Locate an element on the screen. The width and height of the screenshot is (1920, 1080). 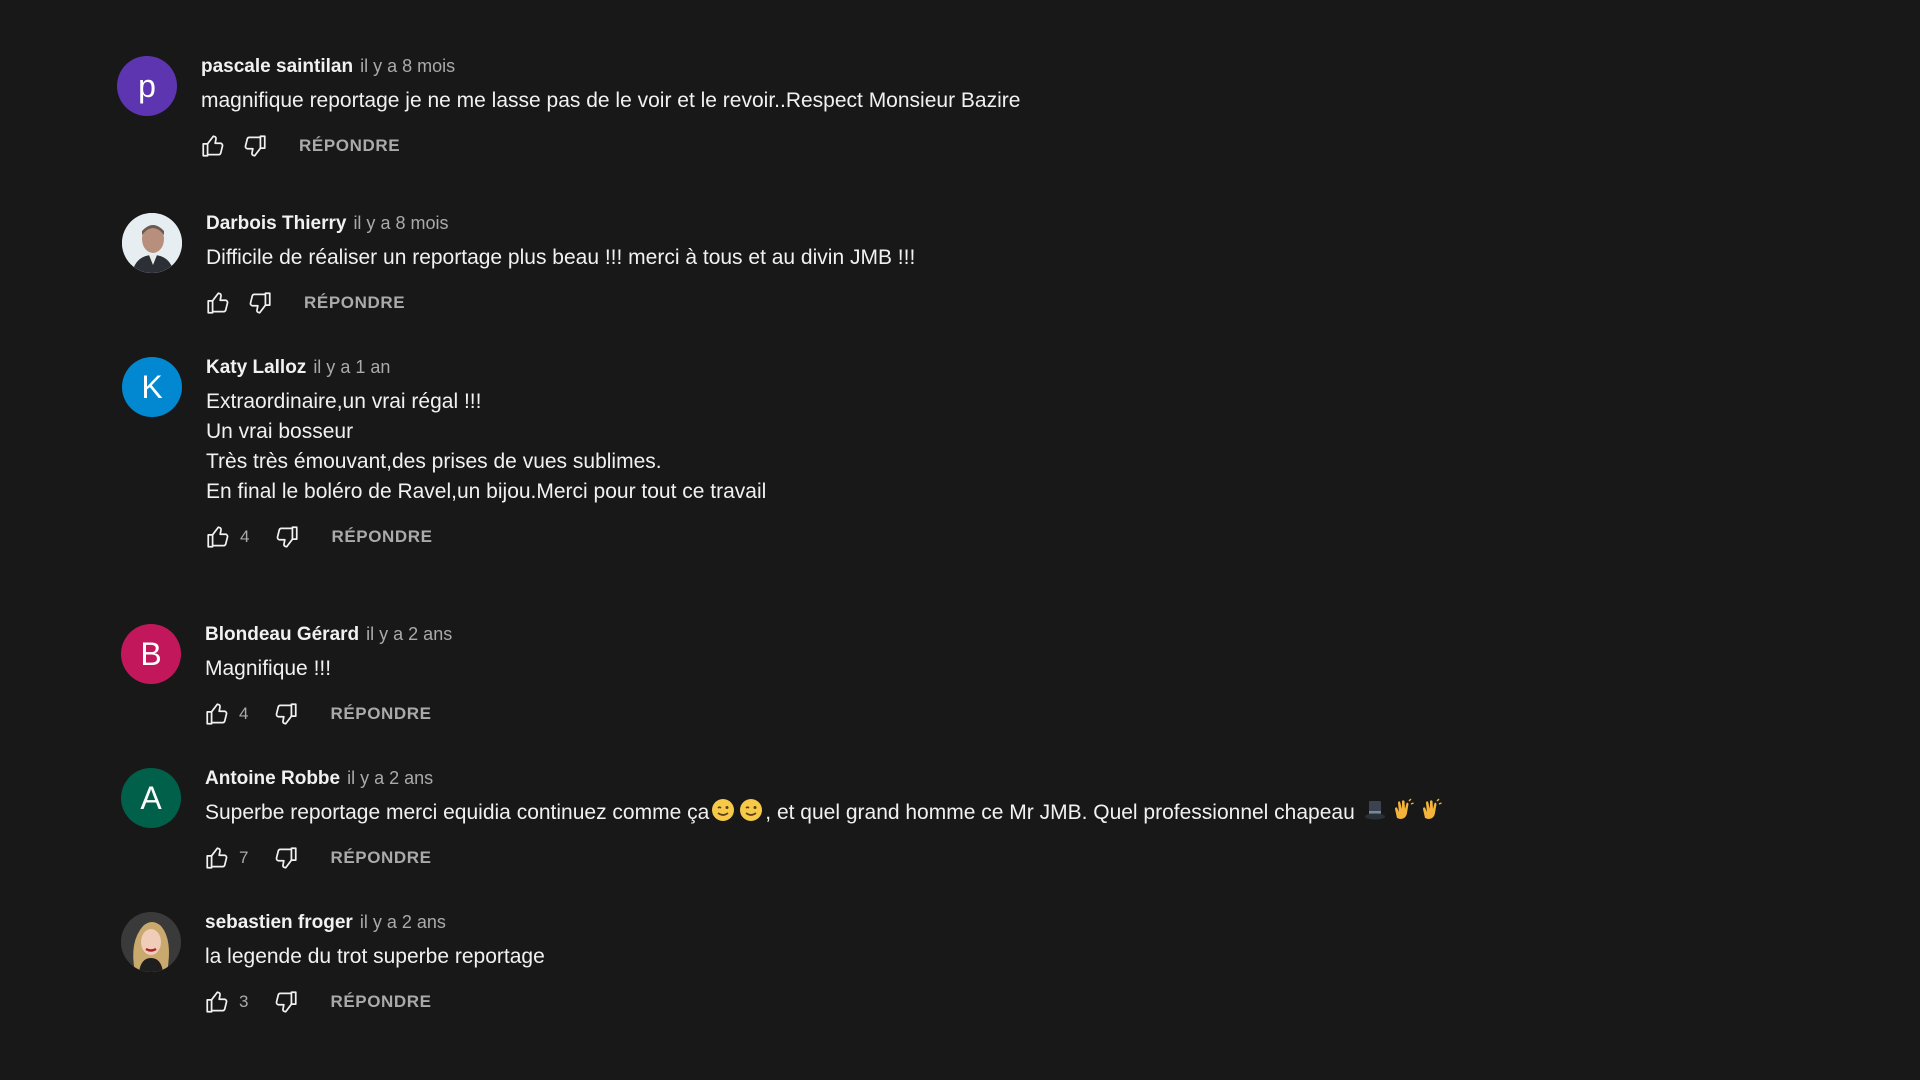
avatar-letter: p is located at coordinates (147, 85).